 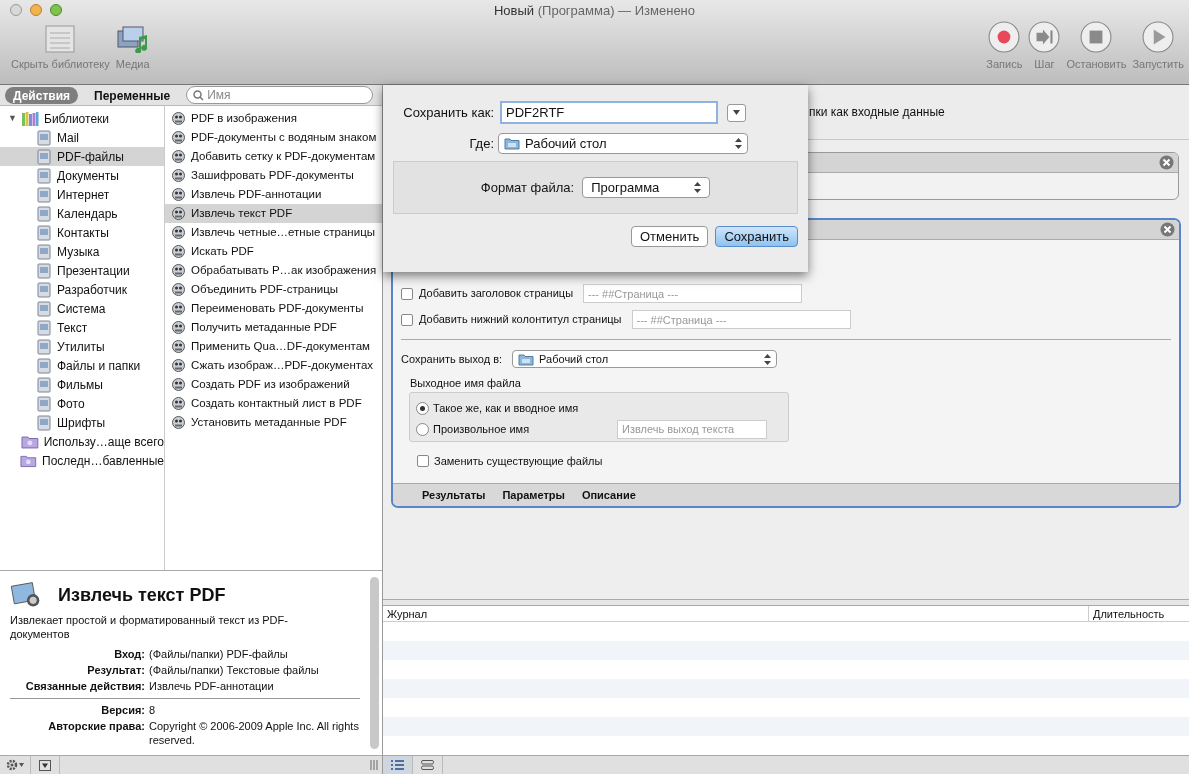 What do you see at coordinates (481, 143) in the screenshot?
I see `field-label: Где:` at bounding box center [481, 143].